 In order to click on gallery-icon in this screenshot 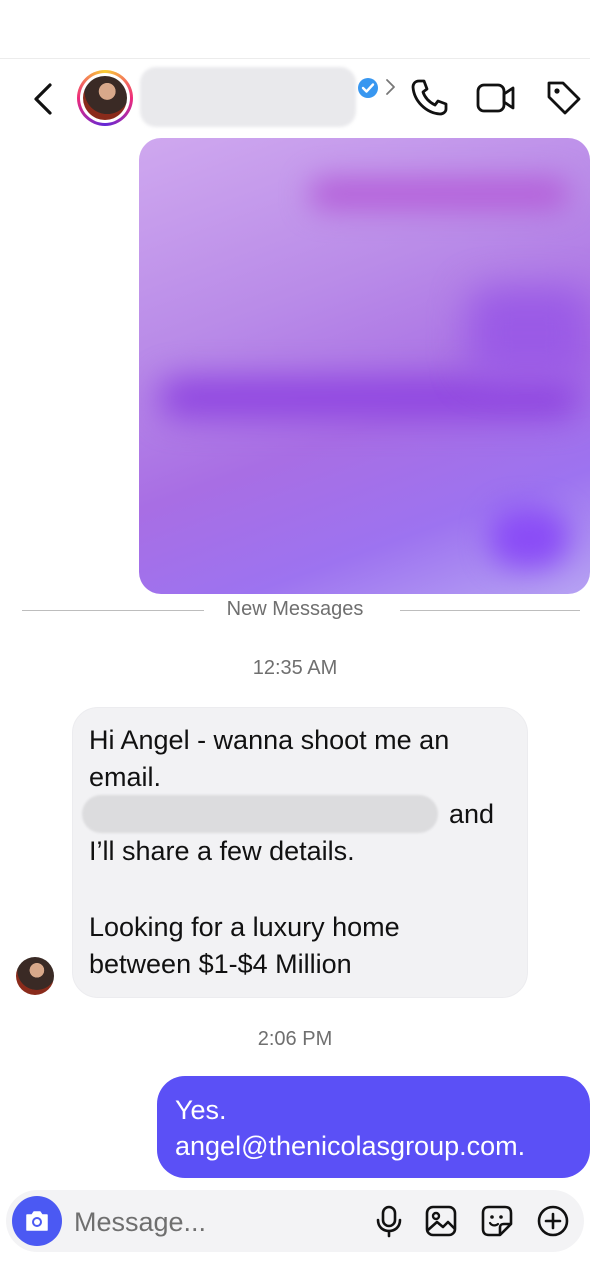, I will do `click(441, 1221)`.